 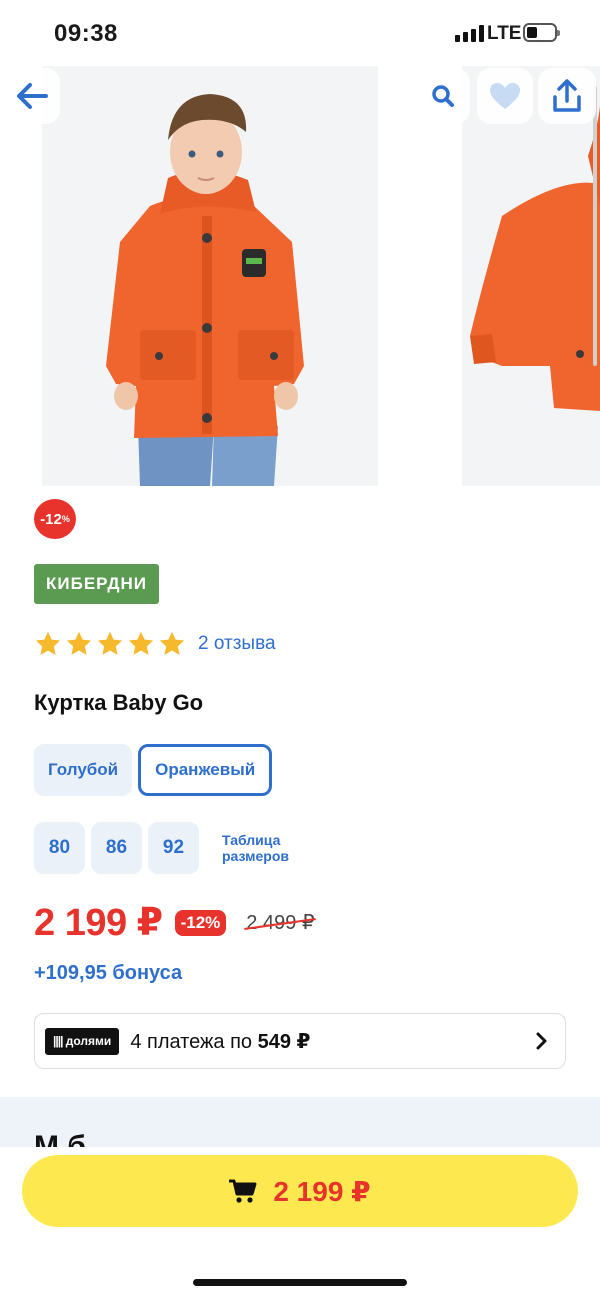 I want to click on bonus-amount: +109,95 бонуса, so click(x=108, y=973).